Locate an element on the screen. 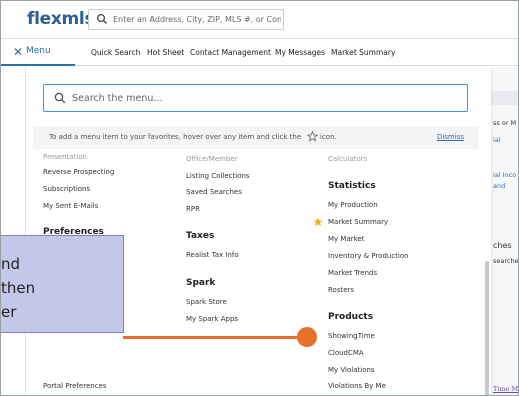  menu-item-reverse-prospecting: Reverse Prospecting is located at coordinates (78, 172).